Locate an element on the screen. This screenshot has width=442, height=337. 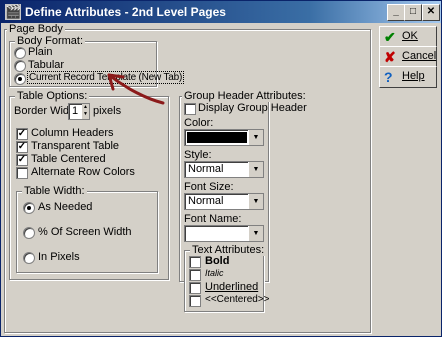
help-label: Help is located at coordinates (413, 76).